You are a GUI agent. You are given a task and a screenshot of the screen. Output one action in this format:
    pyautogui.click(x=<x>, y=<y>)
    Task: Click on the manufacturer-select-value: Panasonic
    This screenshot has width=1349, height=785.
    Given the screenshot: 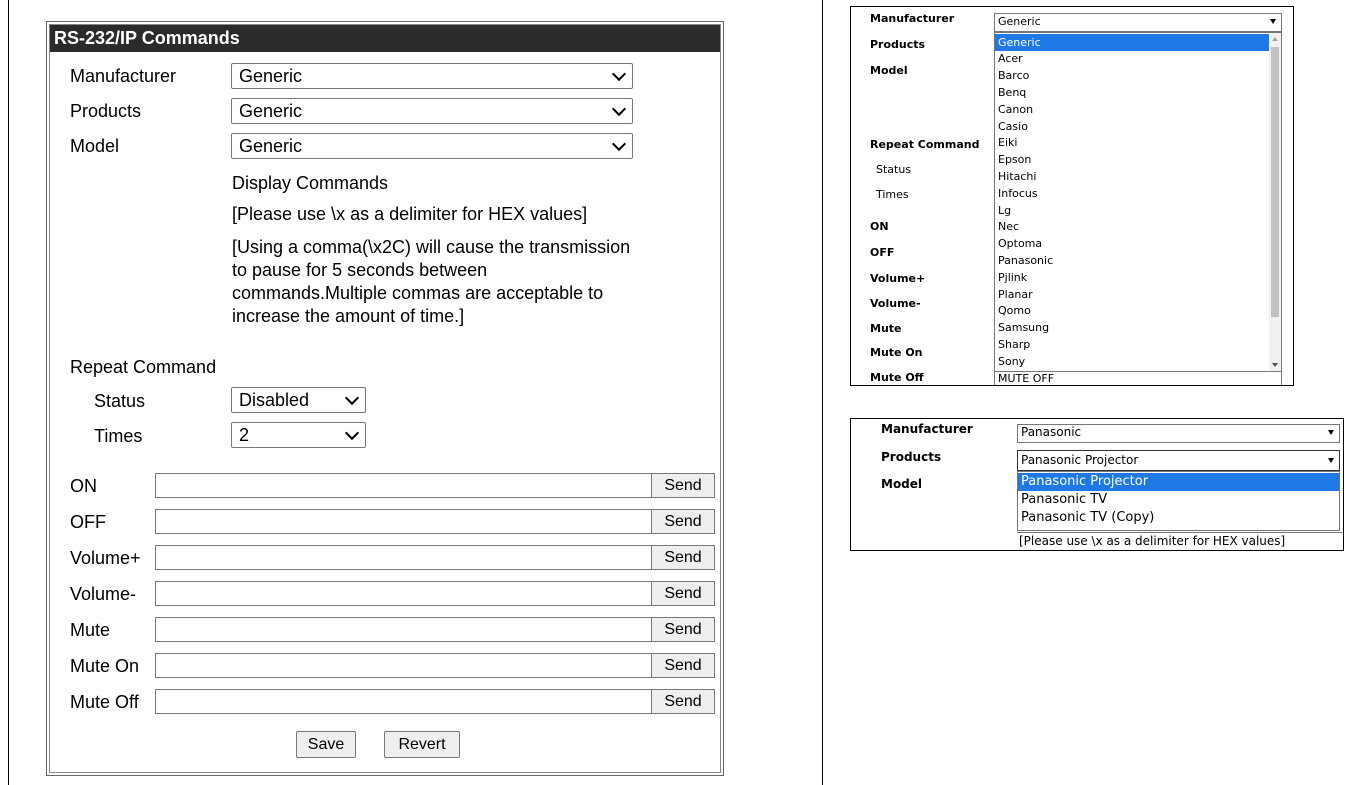 What is the action you would take?
    pyautogui.click(x=1051, y=432)
    